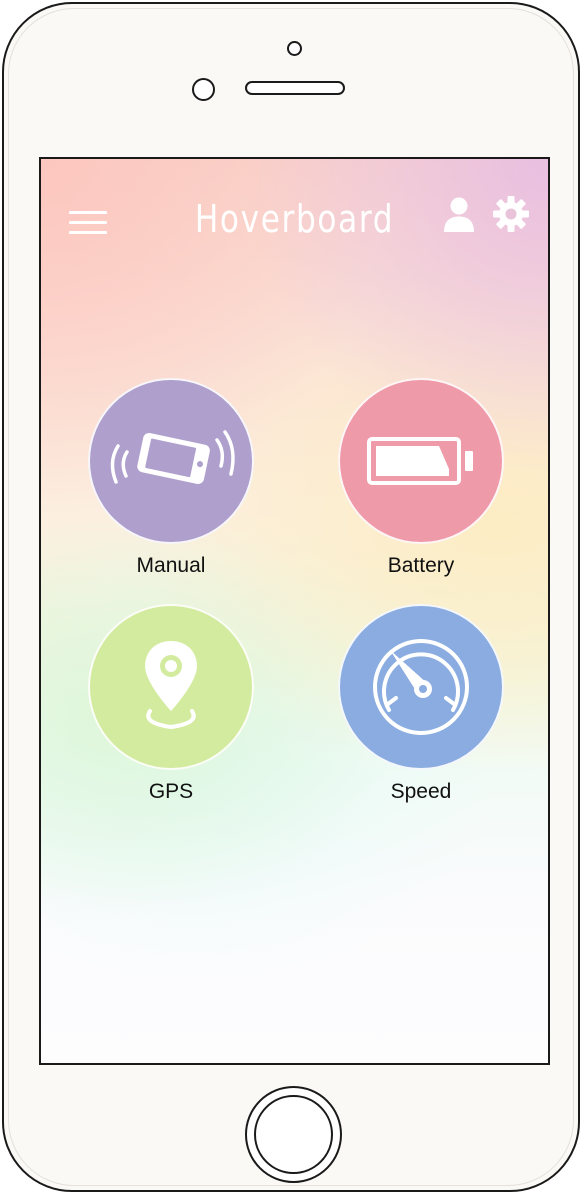 This screenshot has width=585, height=1197. What do you see at coordinates (421, 791) in the screenshot?
I see `tile-label-speed: Speed` at bounding box center [421, 791].